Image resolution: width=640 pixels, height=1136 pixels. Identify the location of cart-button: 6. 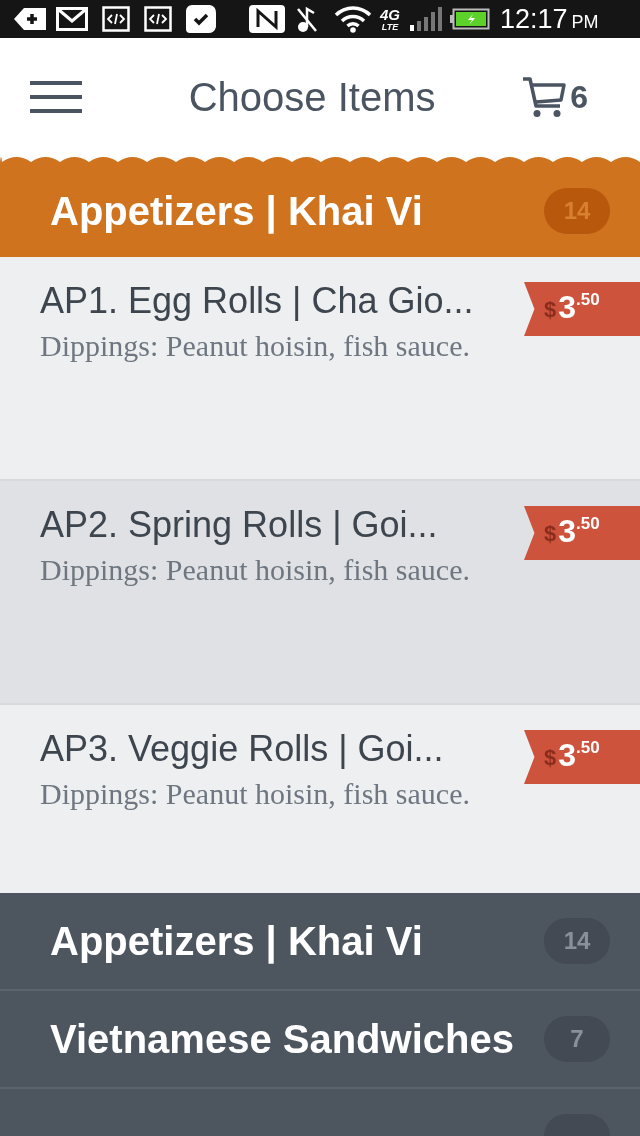
(555, 96).